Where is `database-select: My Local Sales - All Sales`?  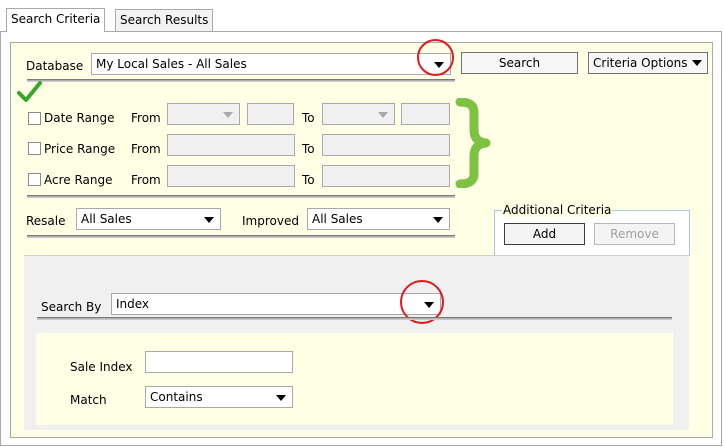 database-select: My Local Sales - All Sales is located at coordinates (271, 64).